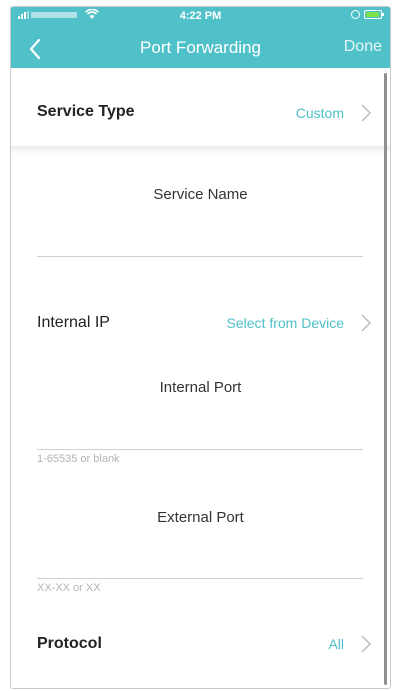  Describe the element at coordinates (200, 150) in the screenshot. I see `section-divider` at that location.